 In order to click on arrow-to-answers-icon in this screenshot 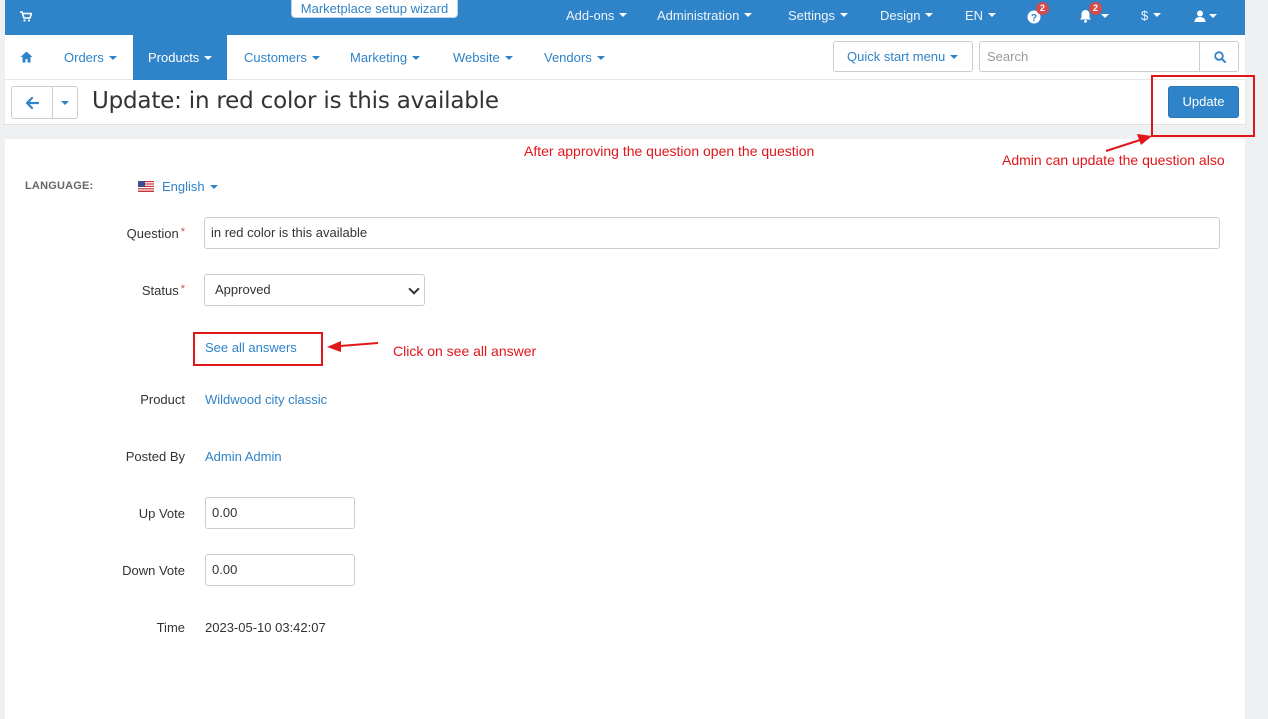, I will do `click(353, 346)`.